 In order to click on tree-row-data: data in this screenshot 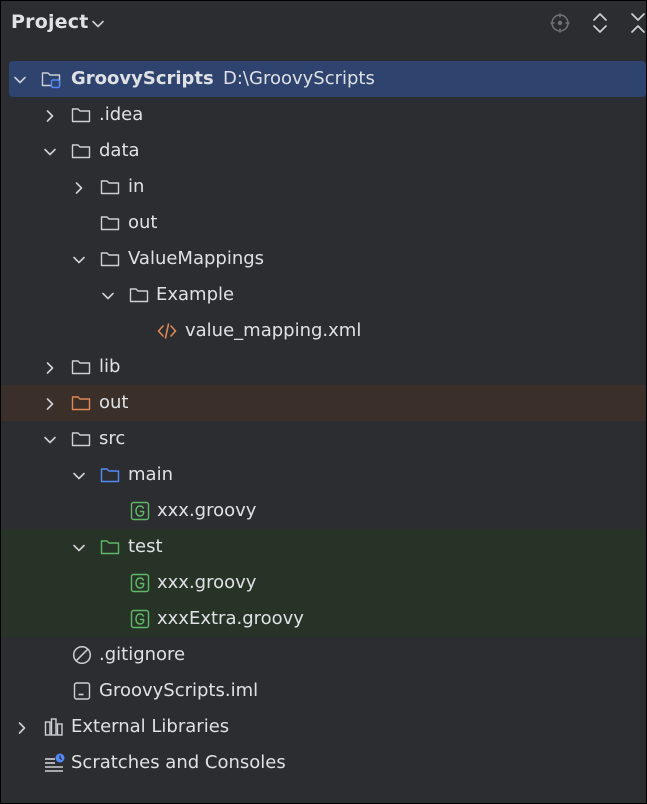, I will do `click(323, 151)`.